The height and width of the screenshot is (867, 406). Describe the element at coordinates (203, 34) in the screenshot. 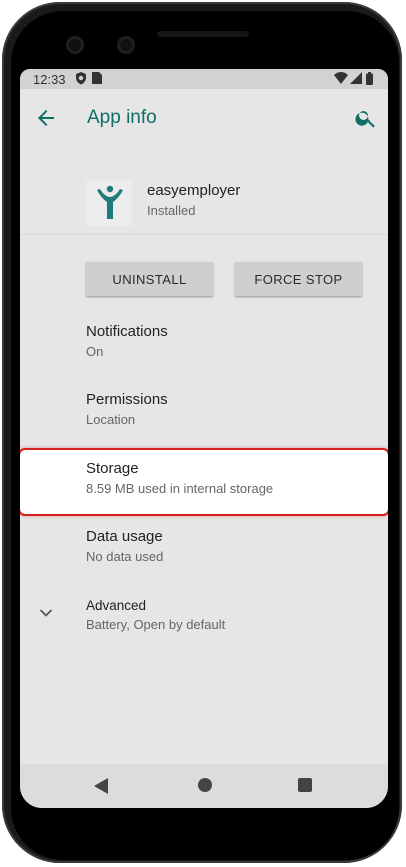

I see `earpiece-speaker` at that location.